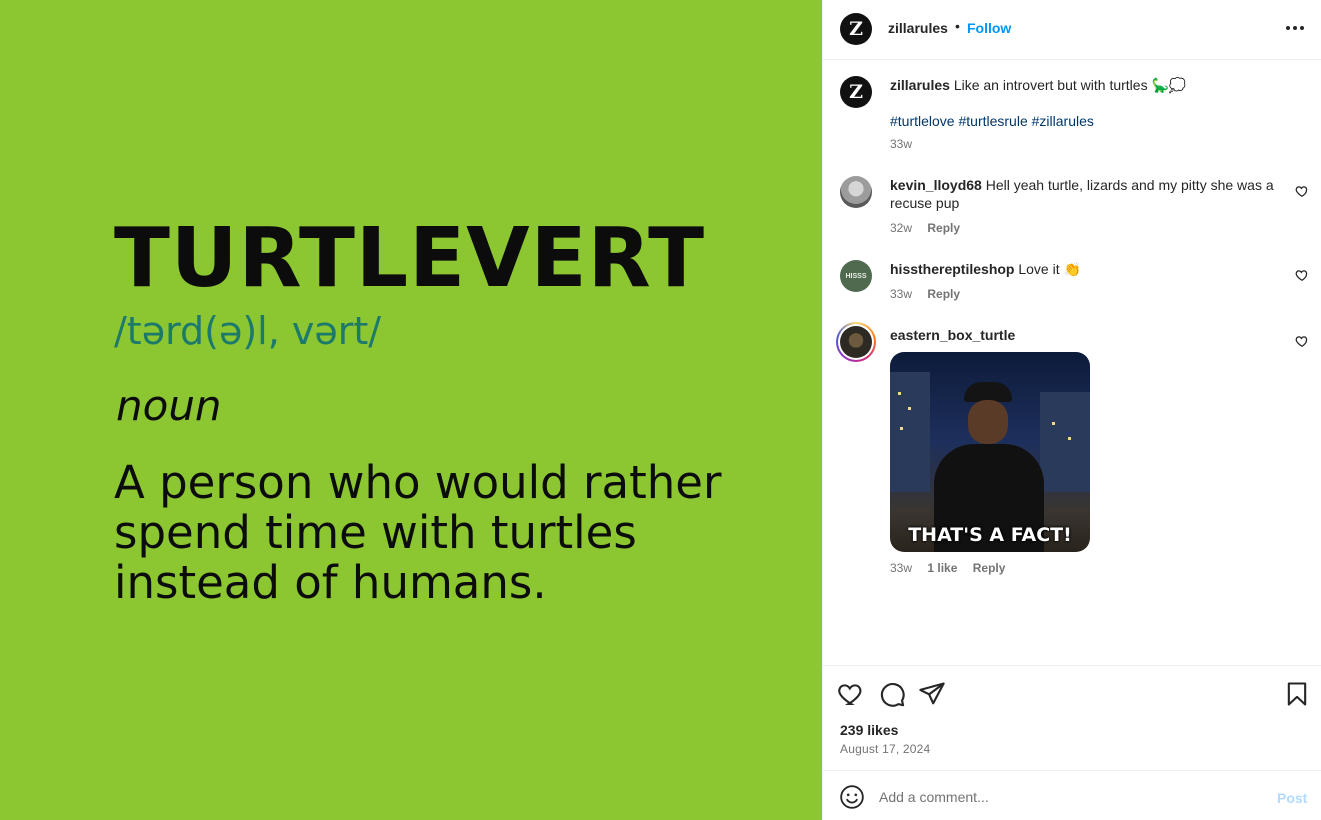  Describe the element at coordinates (852, 797) in the screenshot. I see `emoji-smiley-icon` at that location.